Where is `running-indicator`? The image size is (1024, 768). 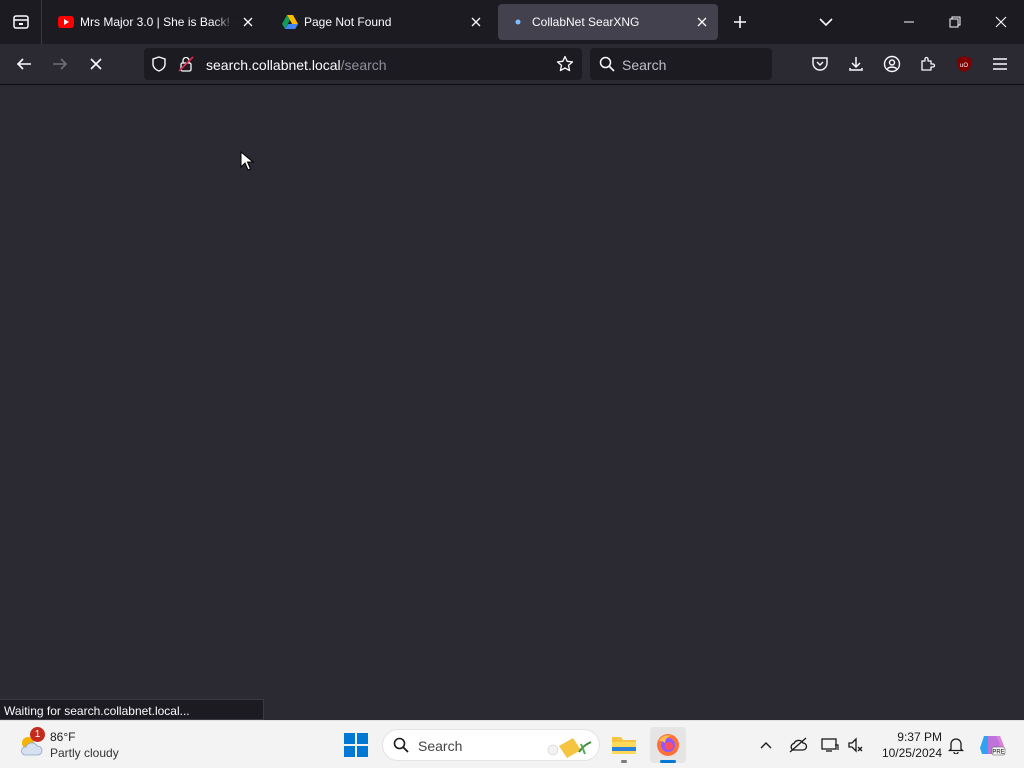 running-indicator is located at coordinates (624, 761).